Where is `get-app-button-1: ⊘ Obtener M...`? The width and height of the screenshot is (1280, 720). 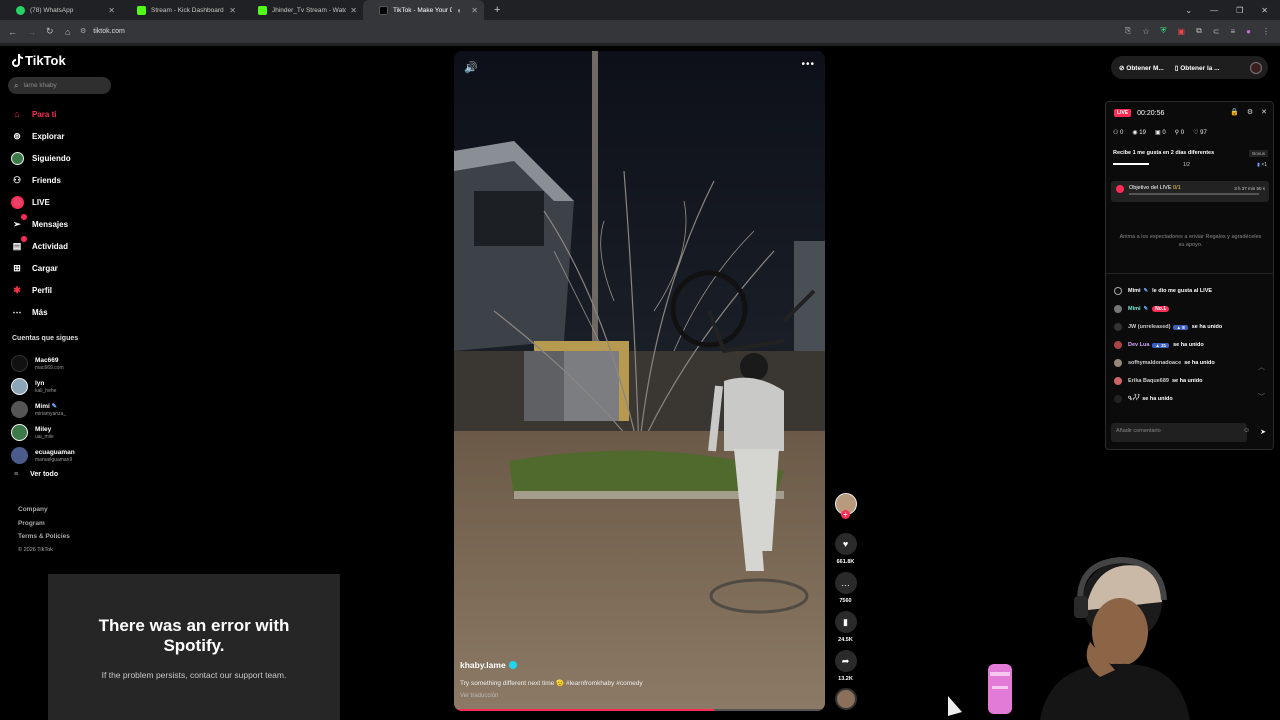
get-app-button-1: ⊘ Obtener M... is located at coordinates (1141, 68).